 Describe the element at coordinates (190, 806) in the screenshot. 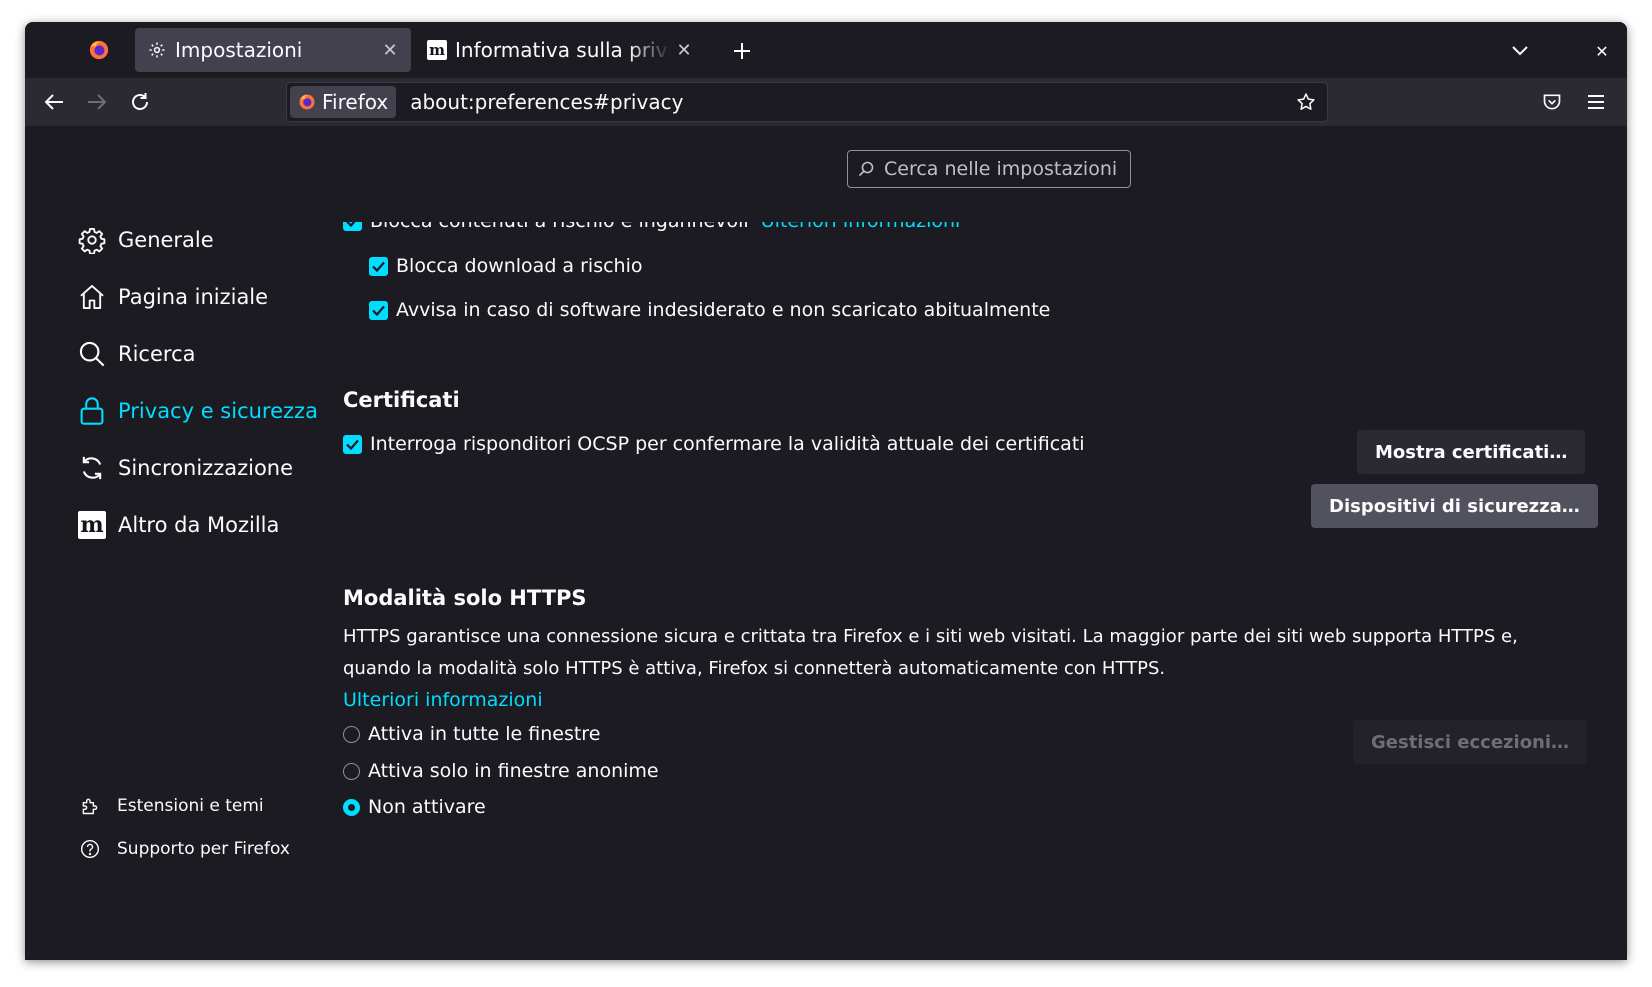

I see `sidebar-footer-label: Estensioni e temi` at that location.